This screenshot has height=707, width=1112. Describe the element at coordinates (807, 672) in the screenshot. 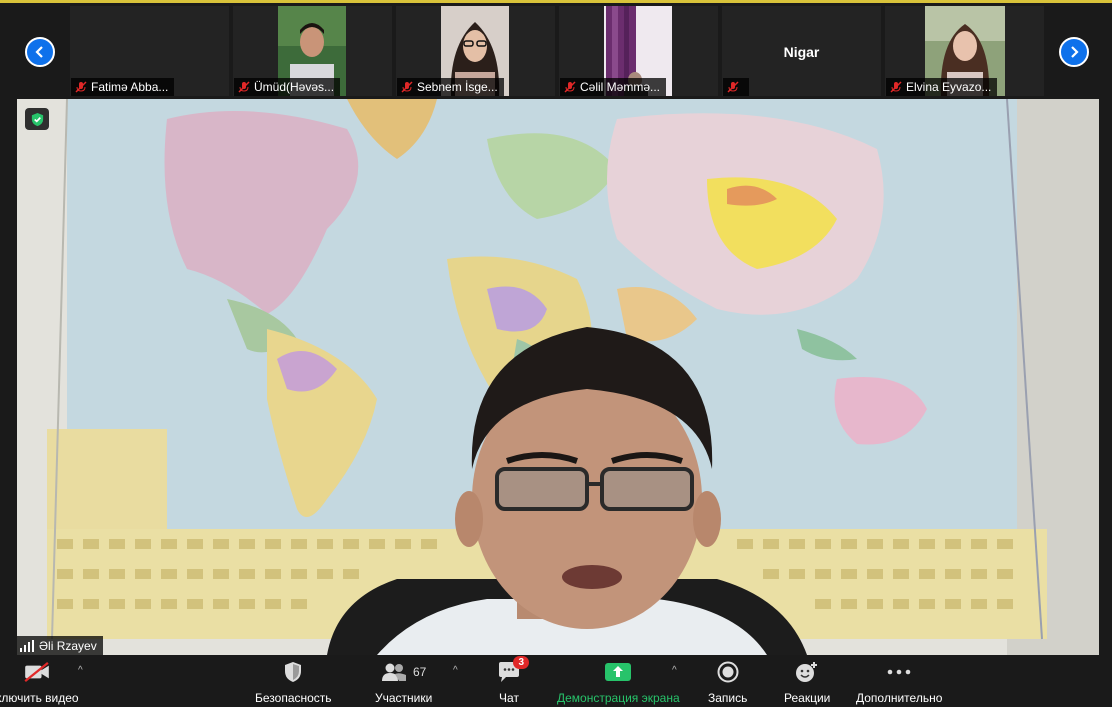

I see `reaction-smiley-icon` at that location.